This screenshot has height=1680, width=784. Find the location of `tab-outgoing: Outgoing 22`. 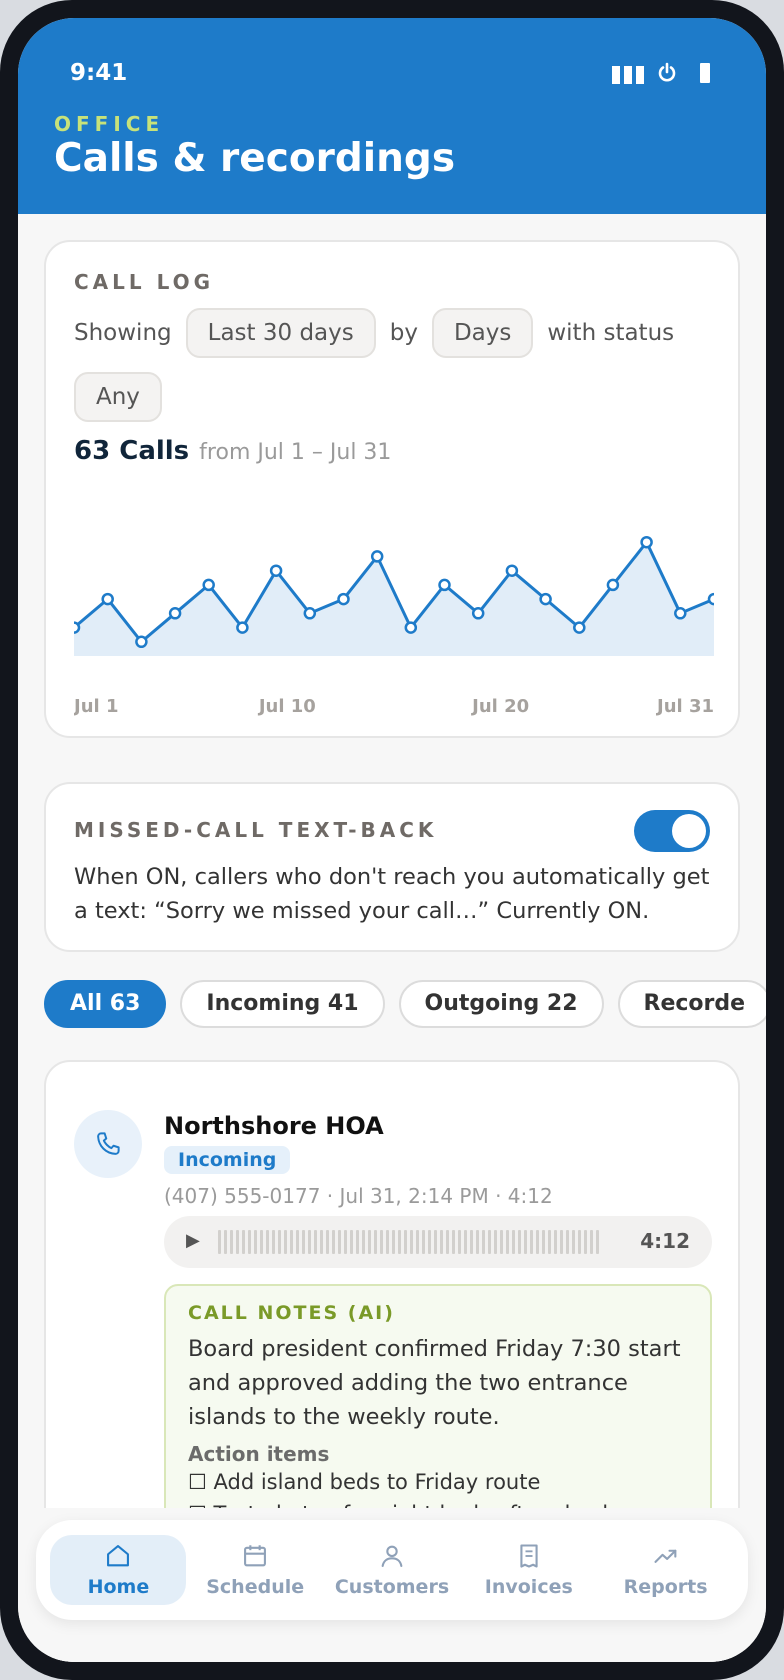

tab-outgoing: Outgoing 22 is located at coordinates (501, 1004).